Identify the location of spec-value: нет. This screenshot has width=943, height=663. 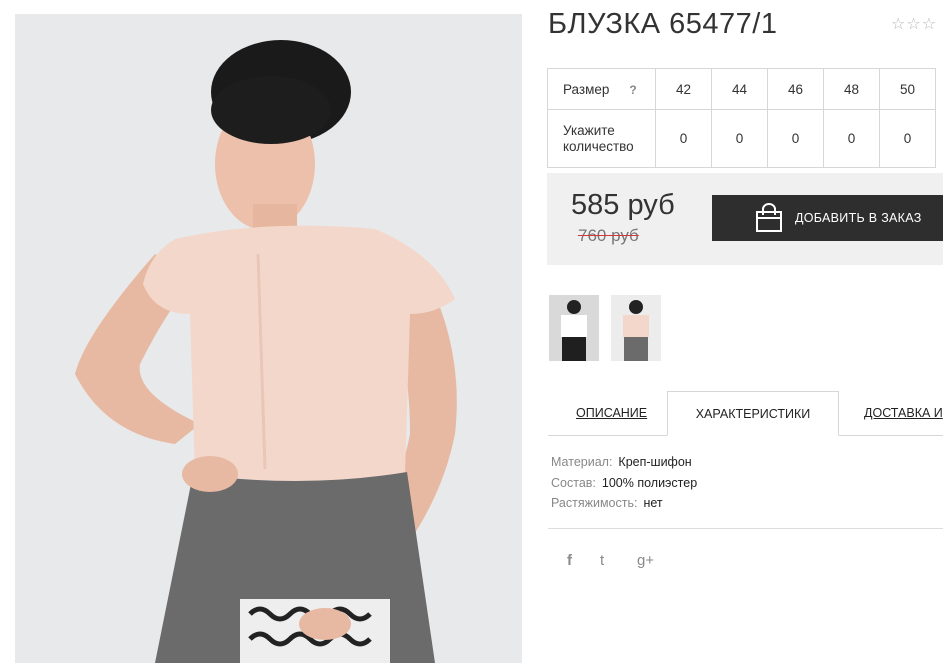
(653, 503).